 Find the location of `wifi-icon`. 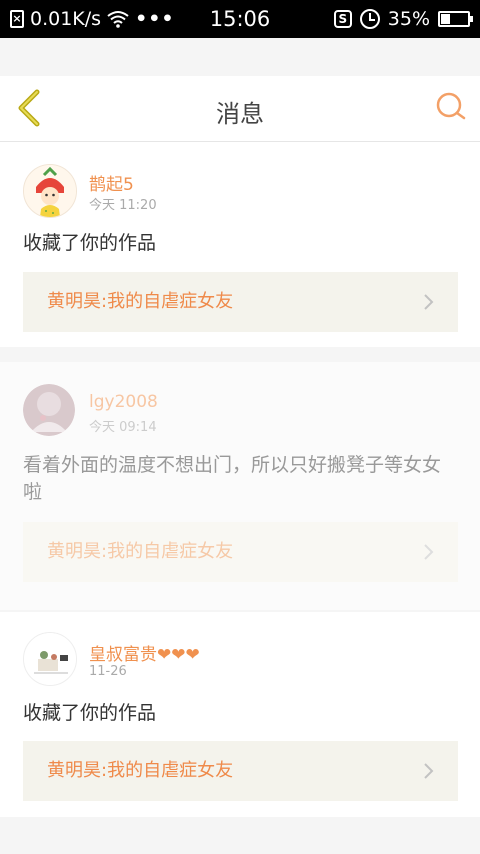

wifi-icon is located at coordinates (118, 19).